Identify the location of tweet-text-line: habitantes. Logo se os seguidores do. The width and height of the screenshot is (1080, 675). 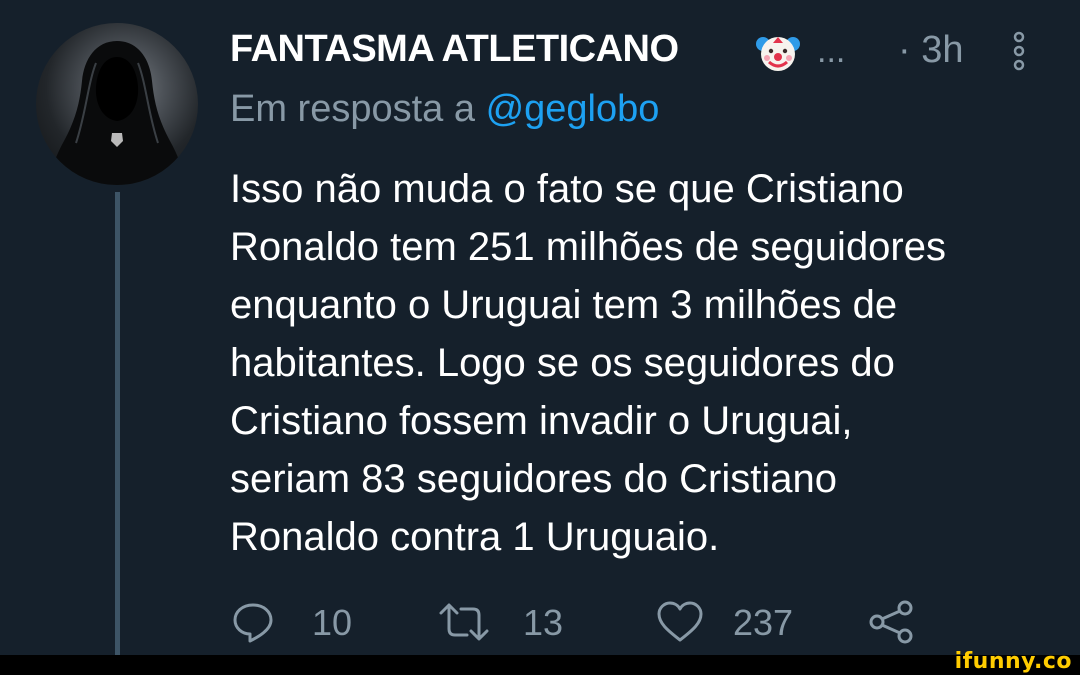
(562, 363).